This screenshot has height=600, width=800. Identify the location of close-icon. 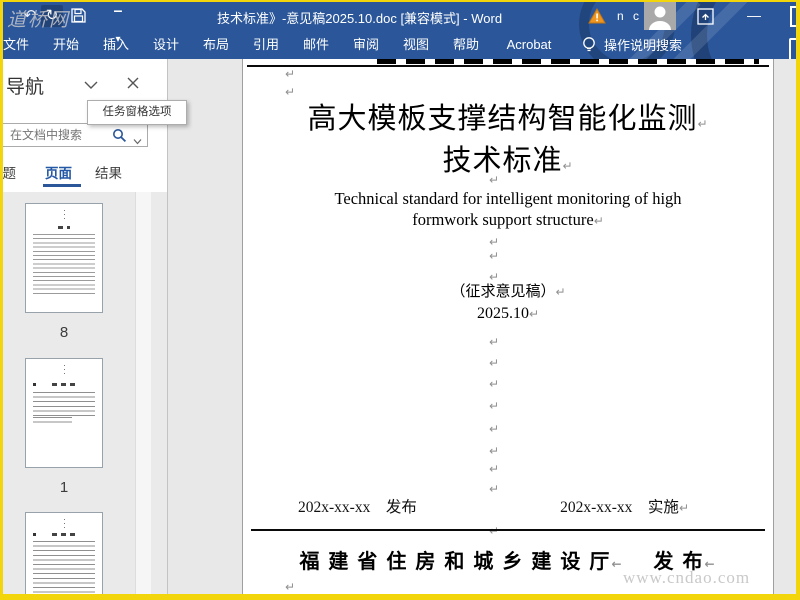
(137, 87).